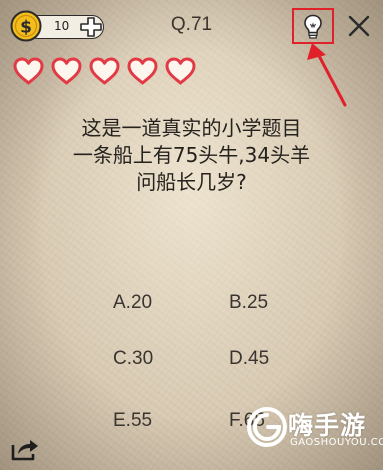 The width and height of the screenshot is (383, 470). I want to click on option-b: B.25, so click(248, 303).